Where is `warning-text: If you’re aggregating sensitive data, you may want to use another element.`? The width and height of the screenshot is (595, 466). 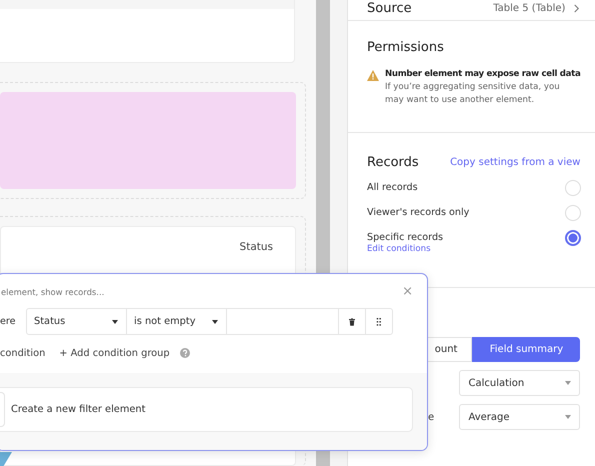 warning-text: If you’re aggregating sensitive data, you may want to use another element. is located at coordinates (473, 94).